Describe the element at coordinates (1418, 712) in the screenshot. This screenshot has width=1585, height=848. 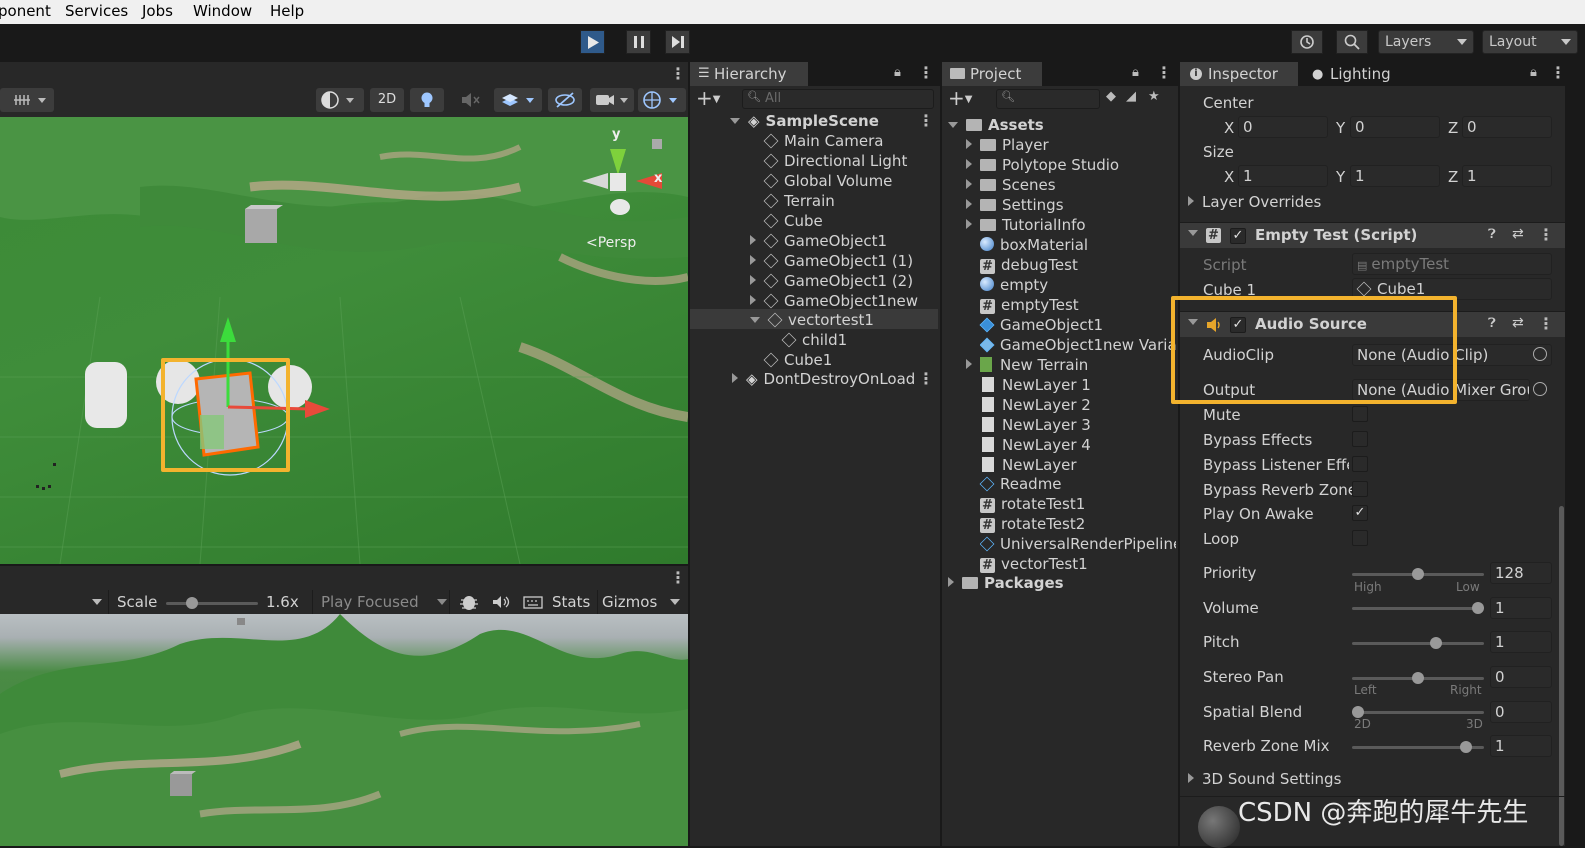
I see `spatial-blend-slider` at that location.